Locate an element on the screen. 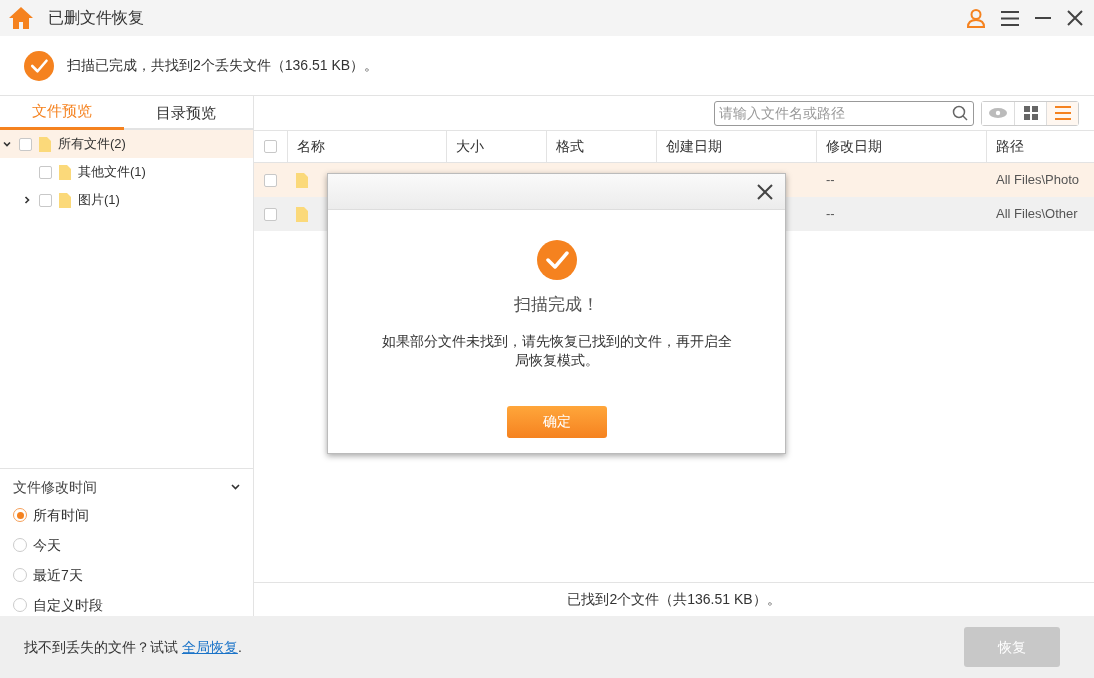  dialog-title: 扫描完成！ is located at coordinates (556, 304).